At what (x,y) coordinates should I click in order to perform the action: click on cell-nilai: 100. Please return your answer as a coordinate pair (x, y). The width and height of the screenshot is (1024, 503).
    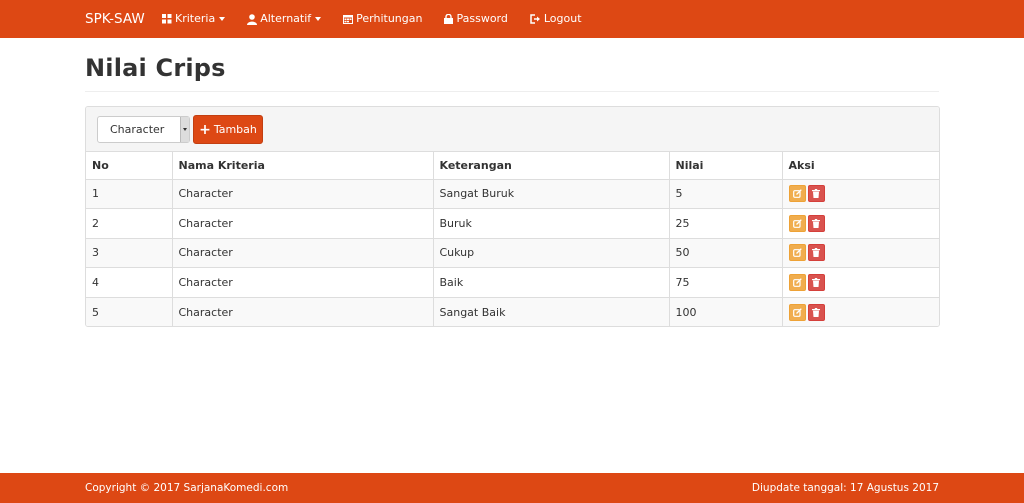
    Looking at the image, I should click on (726, 311).